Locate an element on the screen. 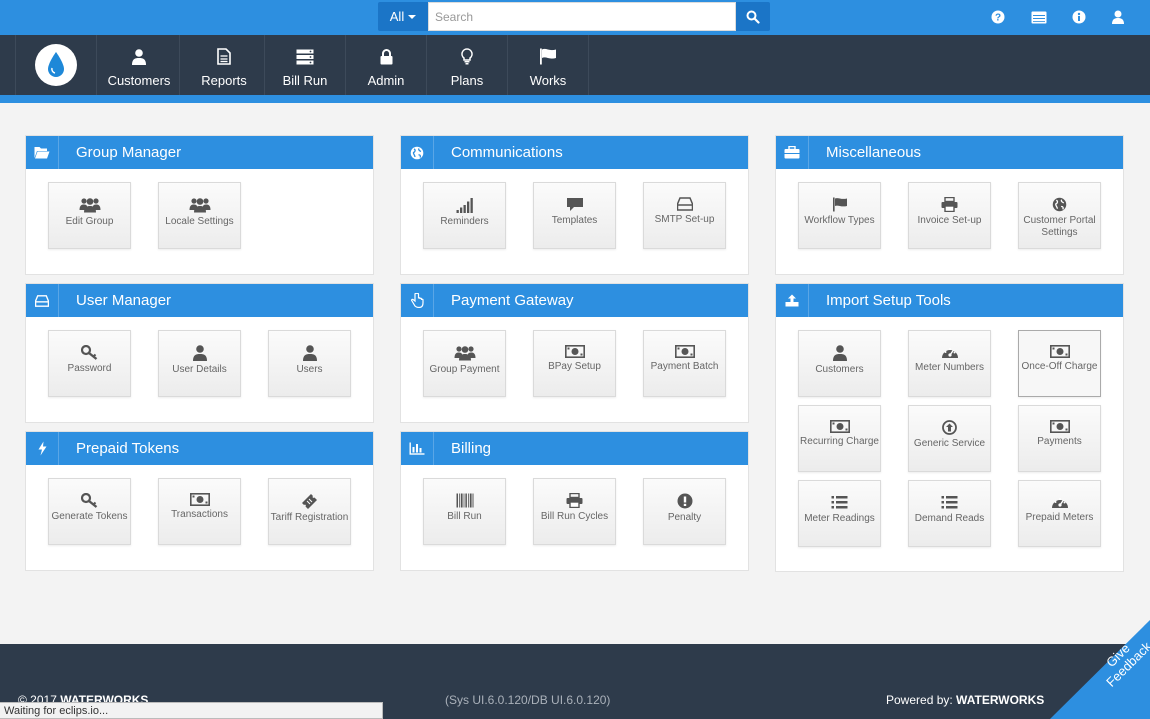 The width and height of the screenshot is (1150, 719). give-feedback-button: Give Feedback is located at coordinates (1100, 669).